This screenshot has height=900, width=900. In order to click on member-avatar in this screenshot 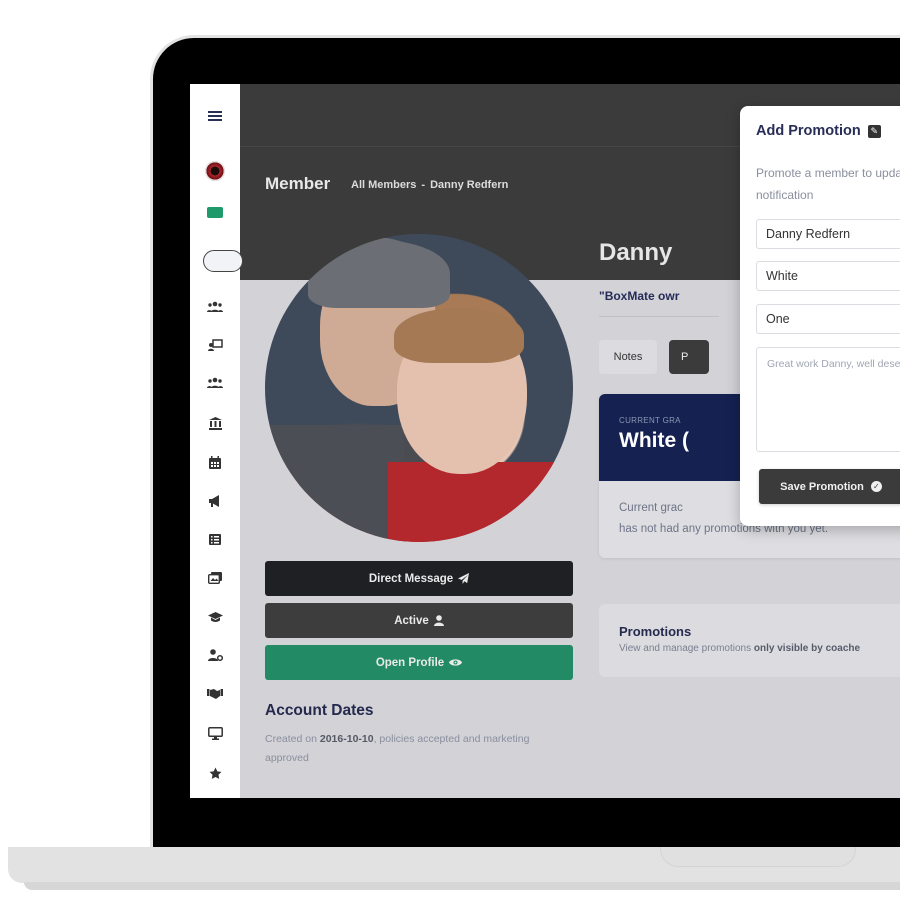, I will do `click(419, 388)`.